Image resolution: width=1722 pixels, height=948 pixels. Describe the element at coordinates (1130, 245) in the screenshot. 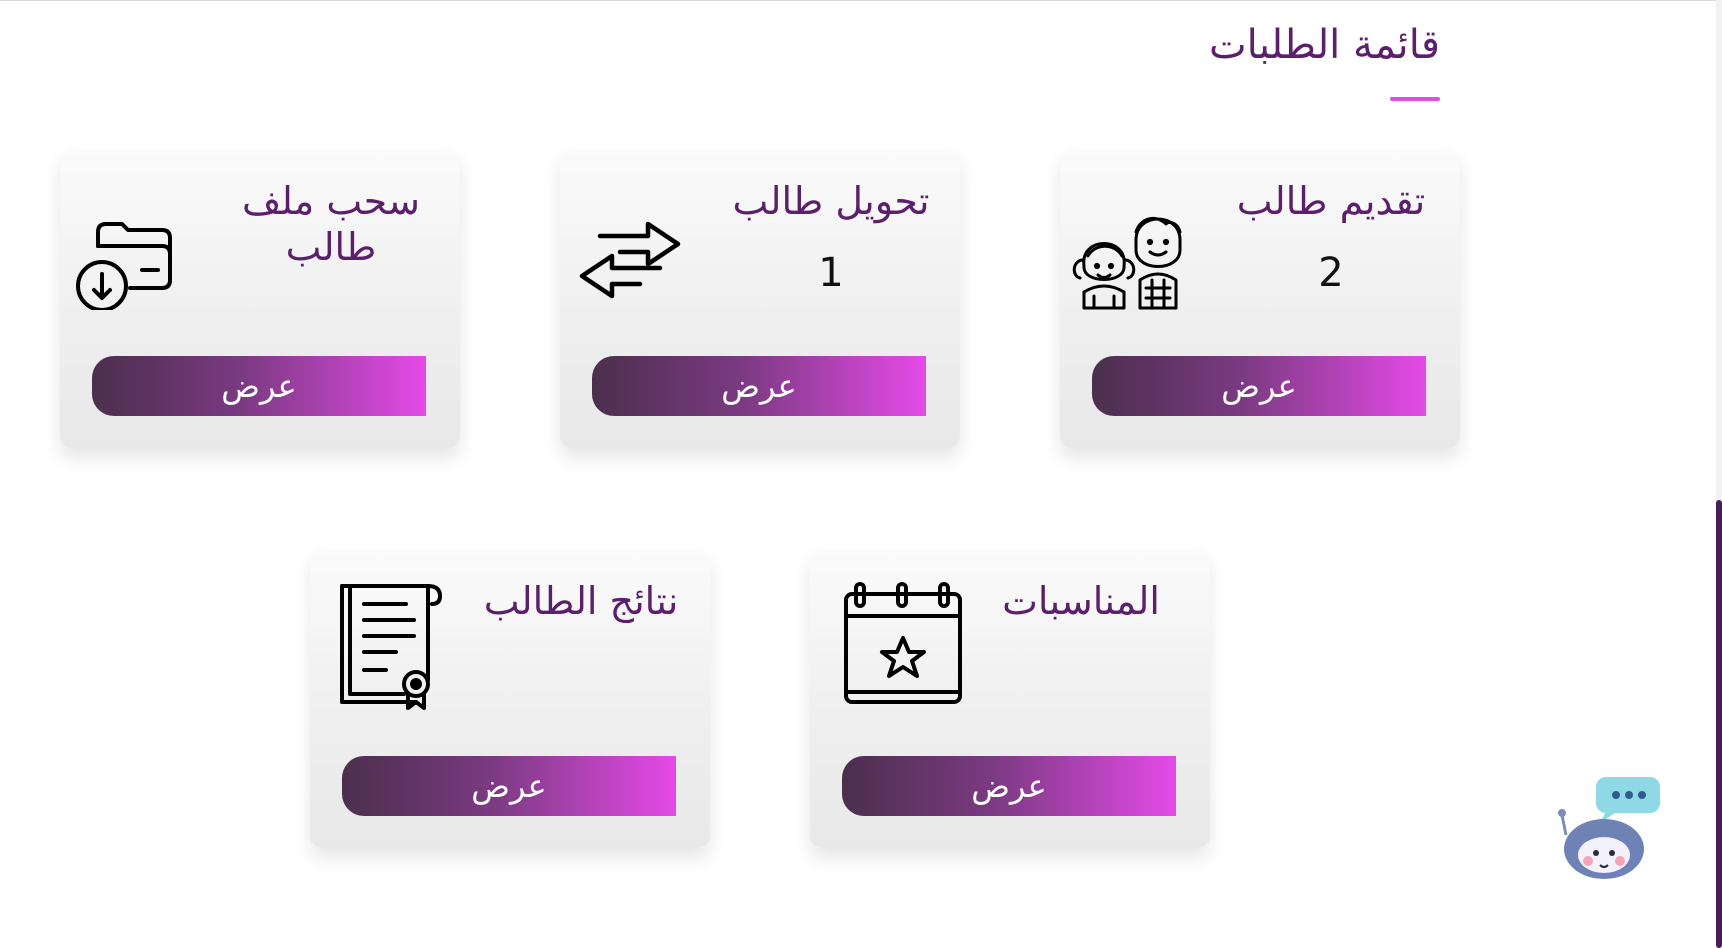

I see `students-icon` at that location.